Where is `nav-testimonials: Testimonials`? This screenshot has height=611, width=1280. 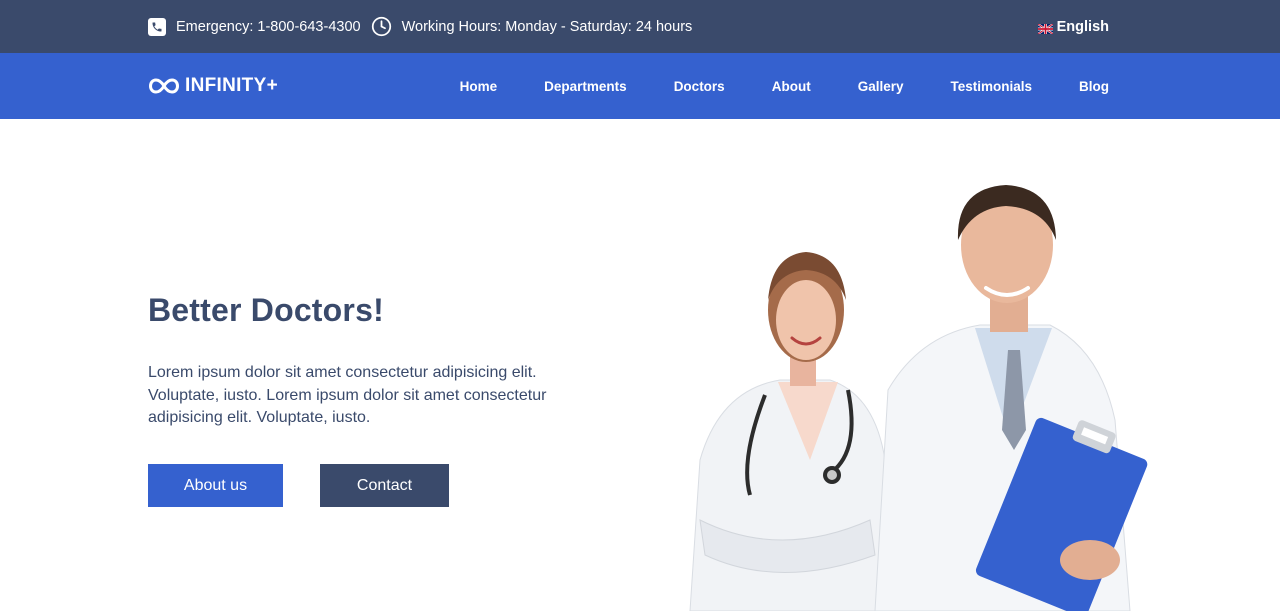
nav-testimonials: Testimonials is located at coordinates (991, 86).